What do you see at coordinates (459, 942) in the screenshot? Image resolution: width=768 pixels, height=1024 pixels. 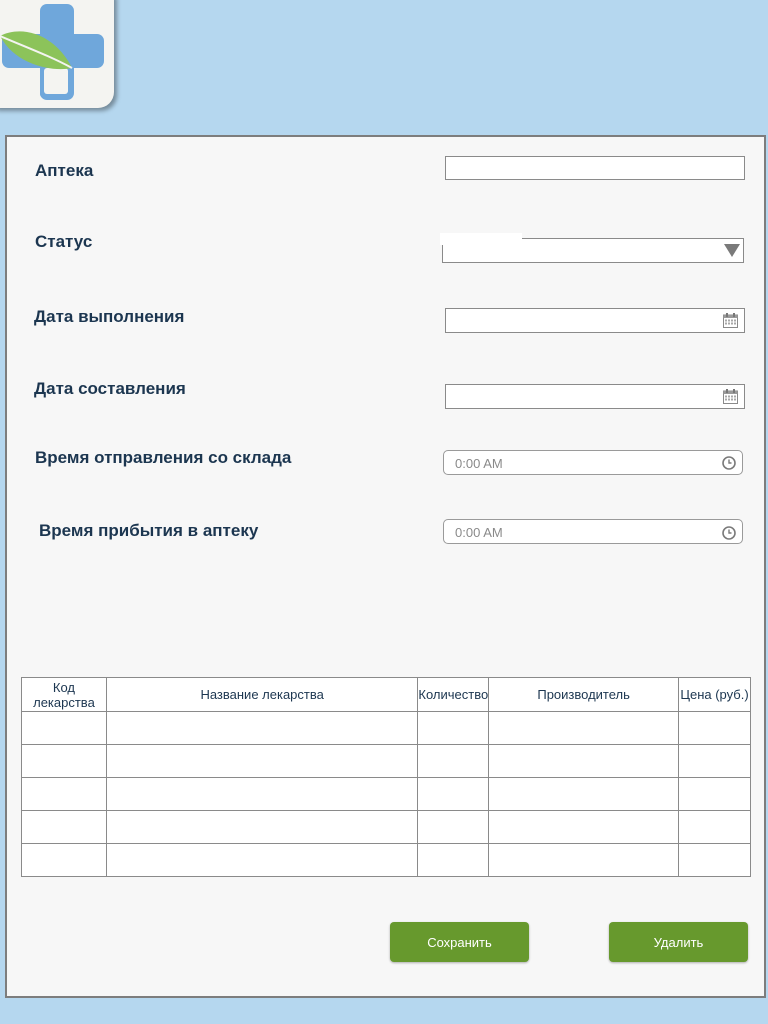 I see `save-button: Сохранить` at bounding box center [459, 942].